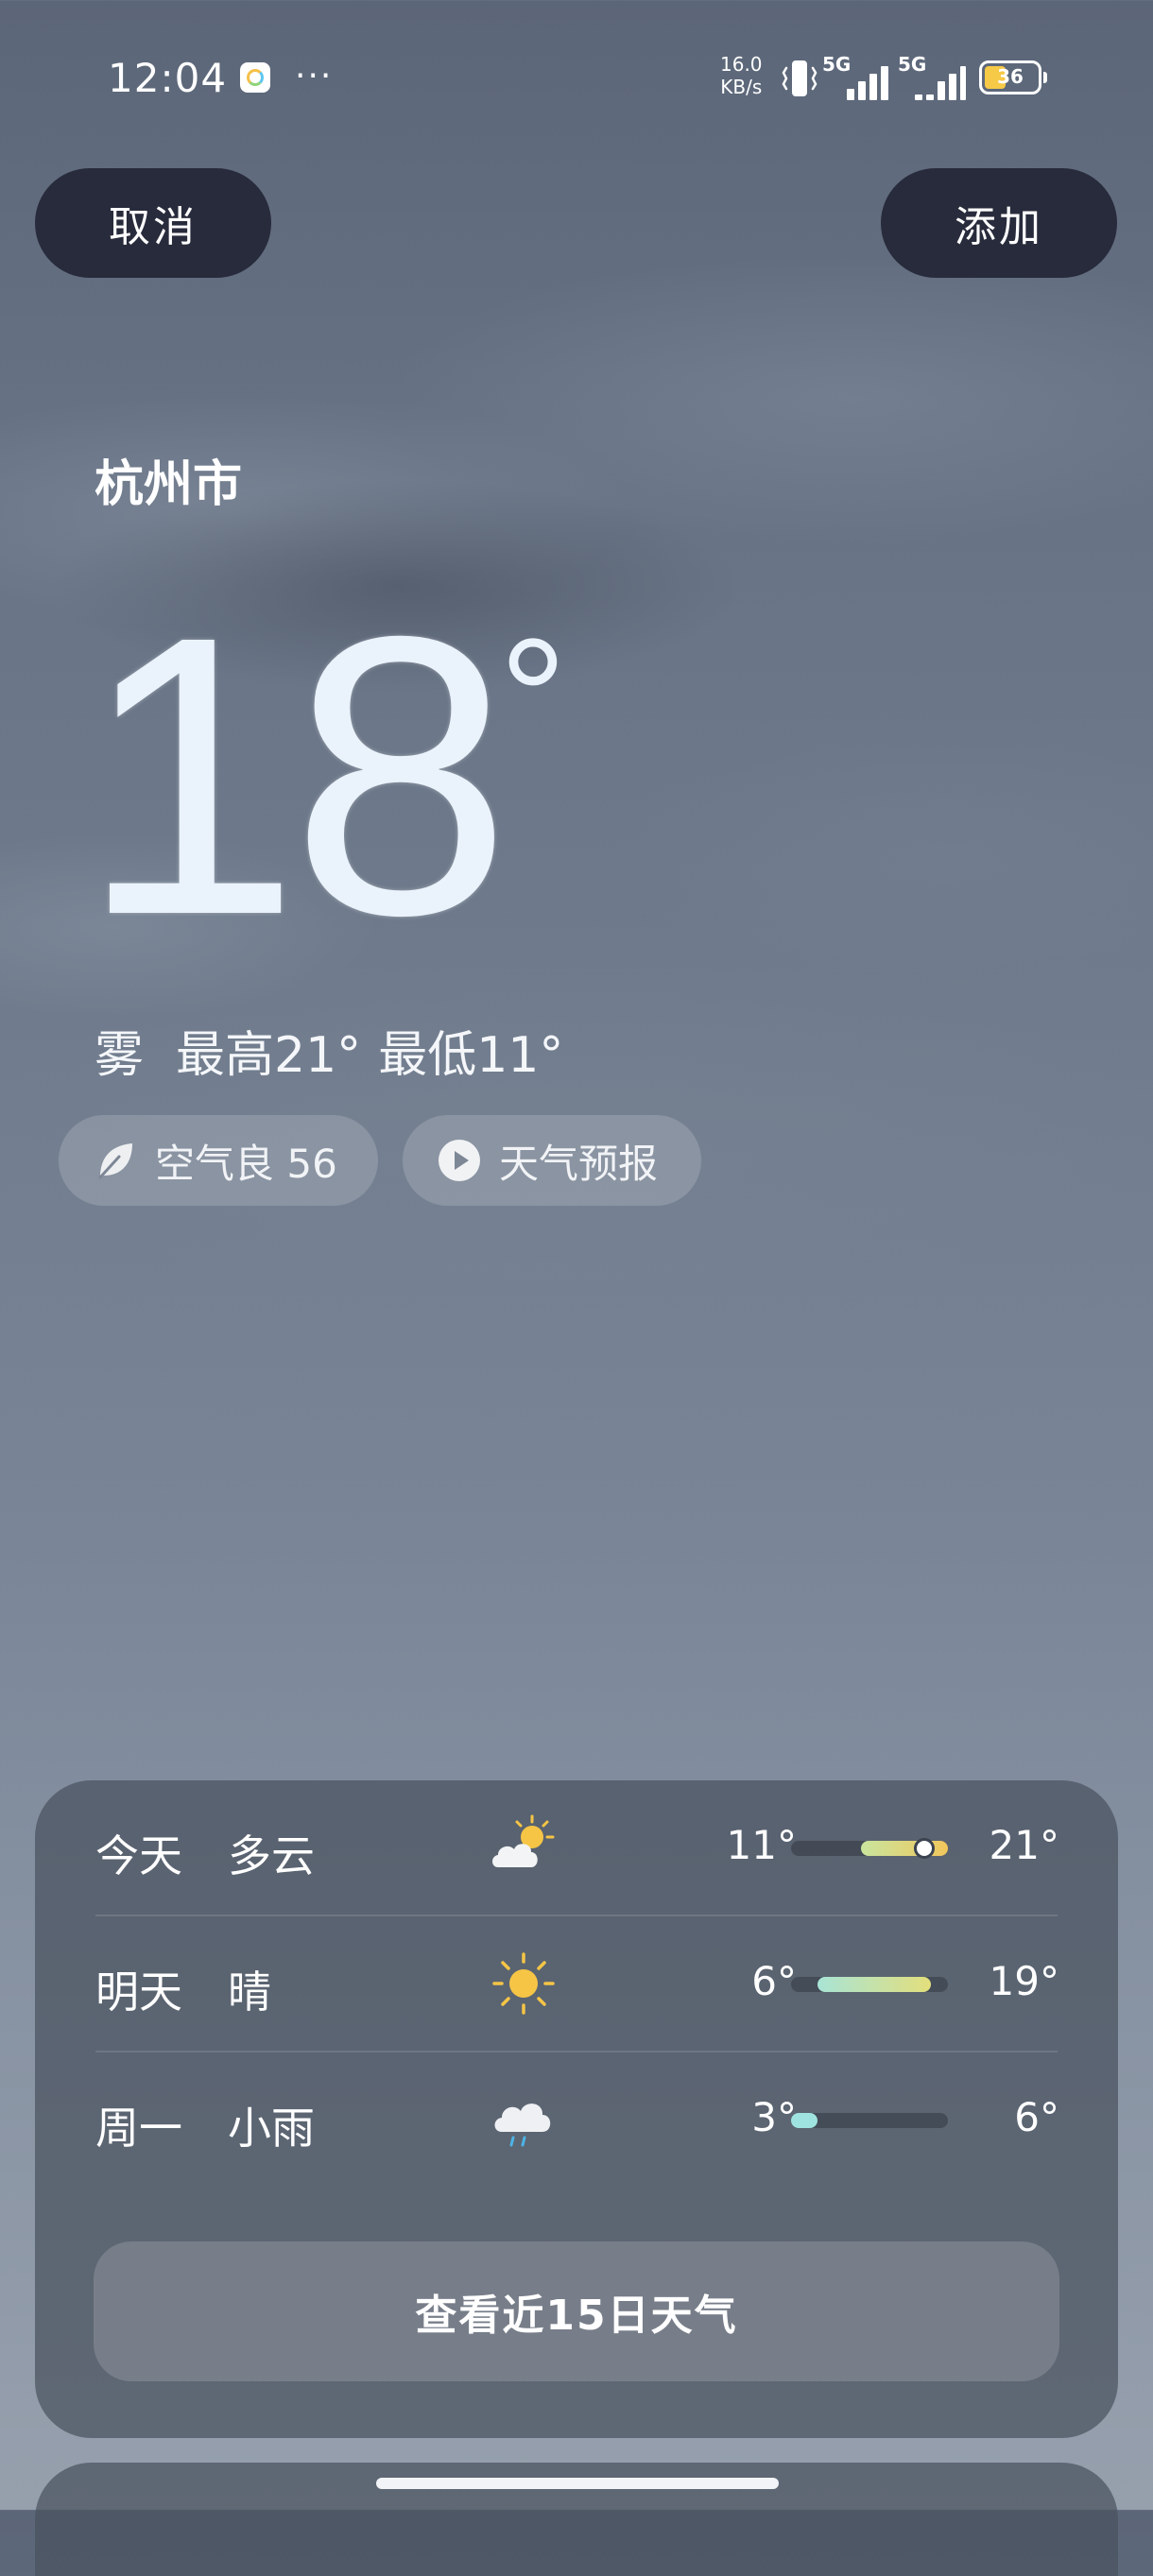 This screenshot has width=1153, height=2576. What do you see at coordinates (741, 87) in the screenshot?
I see `network-speed-unit: KB/s` at bounding box center [741, 87].